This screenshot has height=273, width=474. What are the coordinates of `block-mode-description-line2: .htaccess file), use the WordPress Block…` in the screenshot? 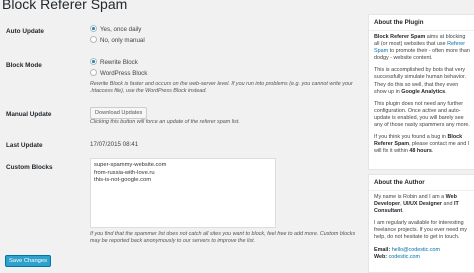 It's located at (148, 91).